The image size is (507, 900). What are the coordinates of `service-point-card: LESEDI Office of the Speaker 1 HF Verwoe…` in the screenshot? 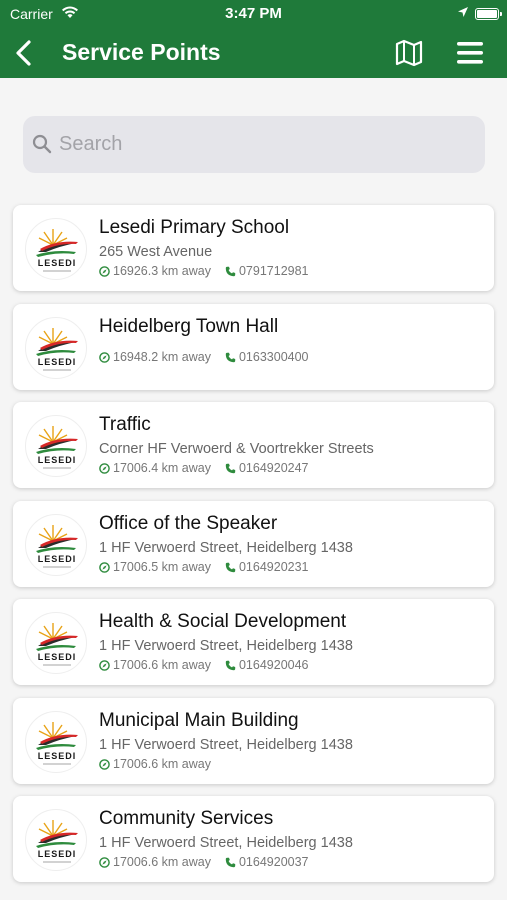 It's located at (253, 544).